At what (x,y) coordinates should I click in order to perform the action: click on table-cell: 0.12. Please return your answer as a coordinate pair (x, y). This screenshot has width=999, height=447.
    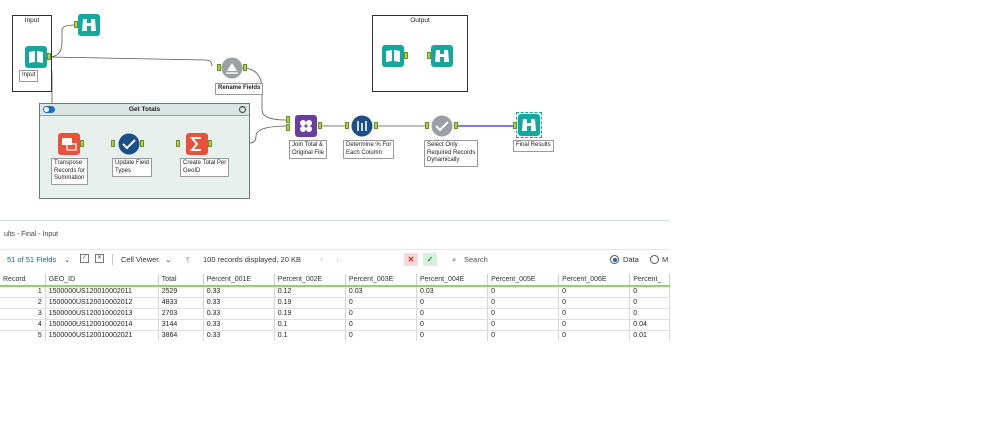
    Looking at the image, I should click on (310, 292).